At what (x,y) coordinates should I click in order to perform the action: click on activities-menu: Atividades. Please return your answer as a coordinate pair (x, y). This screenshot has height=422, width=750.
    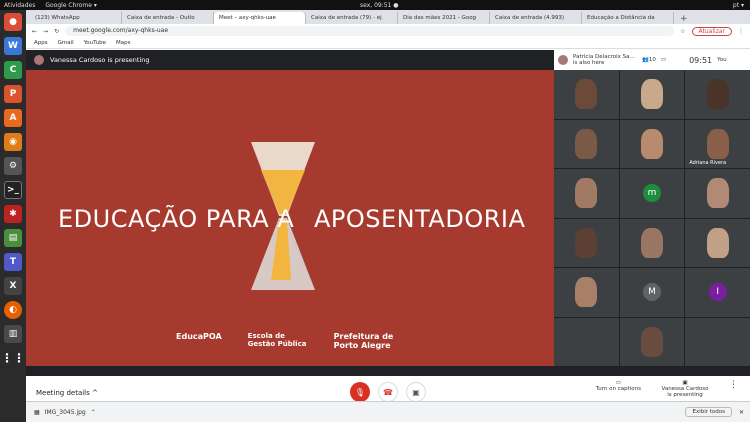
    Looking at the image, I should click on (19, 5).